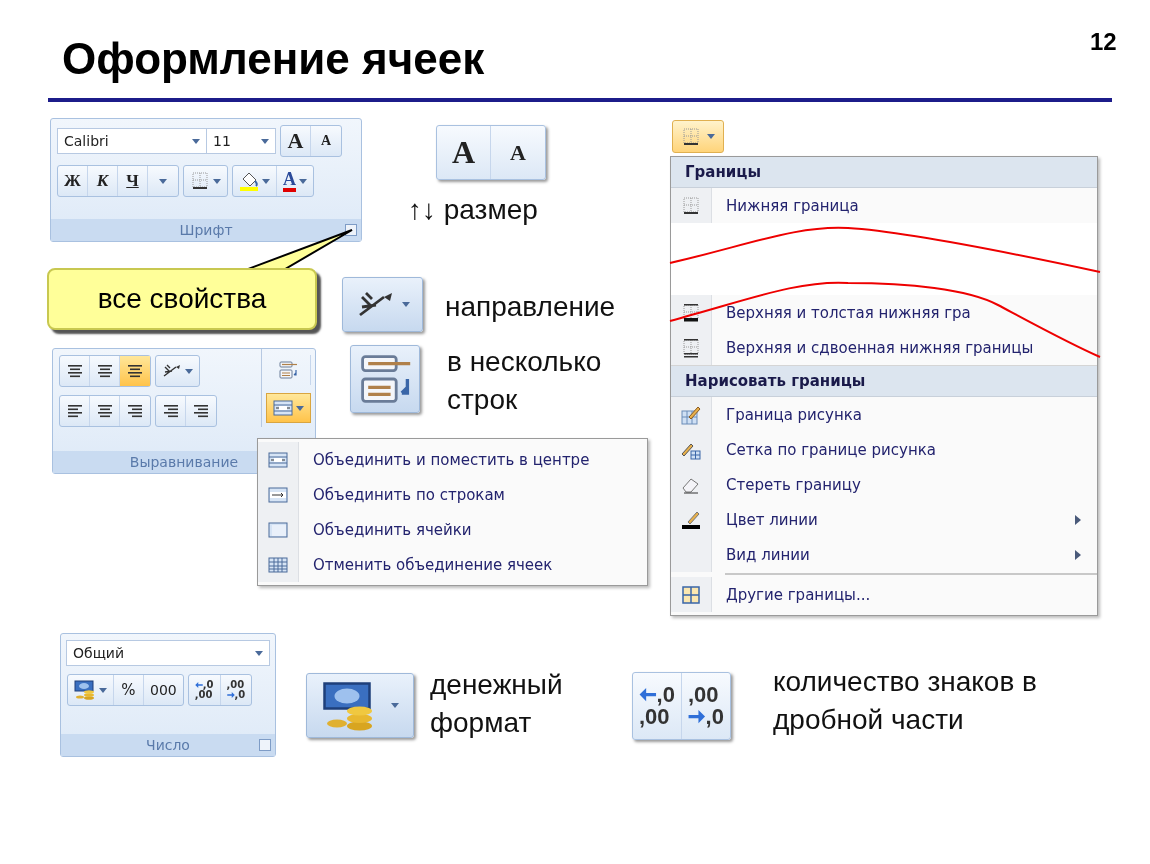 The image size is (1150, 864). I want to click on menu-item: Верхняя и сдвоенная нижняя границы, so click(884, 347).